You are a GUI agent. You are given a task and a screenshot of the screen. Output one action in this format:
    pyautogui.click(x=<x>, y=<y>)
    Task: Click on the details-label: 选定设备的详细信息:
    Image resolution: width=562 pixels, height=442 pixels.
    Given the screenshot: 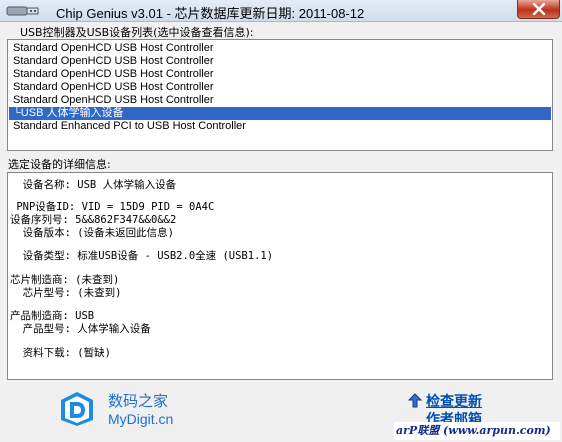 What is the action you would take?
    pyautogui.click(x=59, y=164)
    